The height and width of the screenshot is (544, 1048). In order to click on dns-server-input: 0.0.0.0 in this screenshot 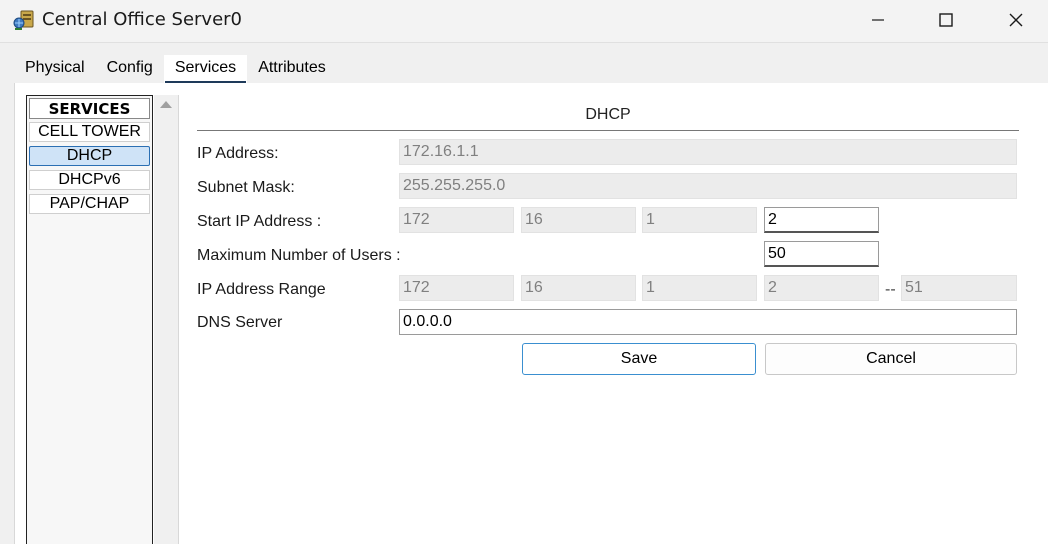, I will do `click(708, 322)`.